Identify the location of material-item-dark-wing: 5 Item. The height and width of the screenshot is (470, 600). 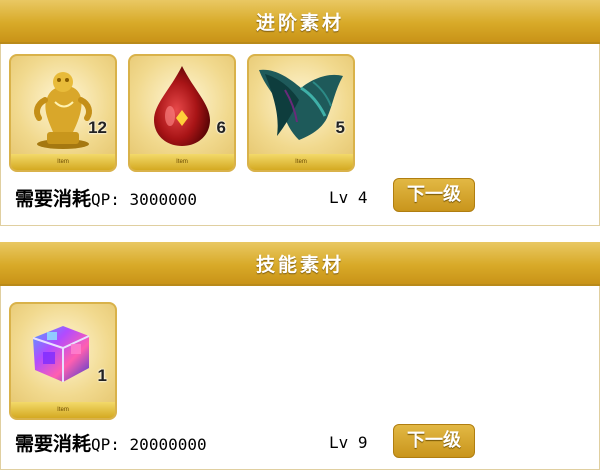
(301, 113).